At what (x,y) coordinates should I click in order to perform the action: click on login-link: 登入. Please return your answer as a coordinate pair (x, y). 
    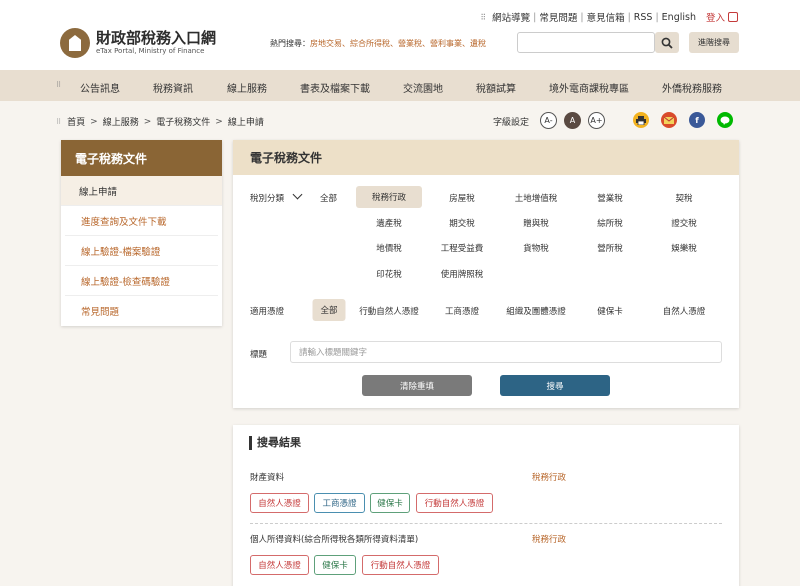
    Looking at the image, I should click on (722, 17).